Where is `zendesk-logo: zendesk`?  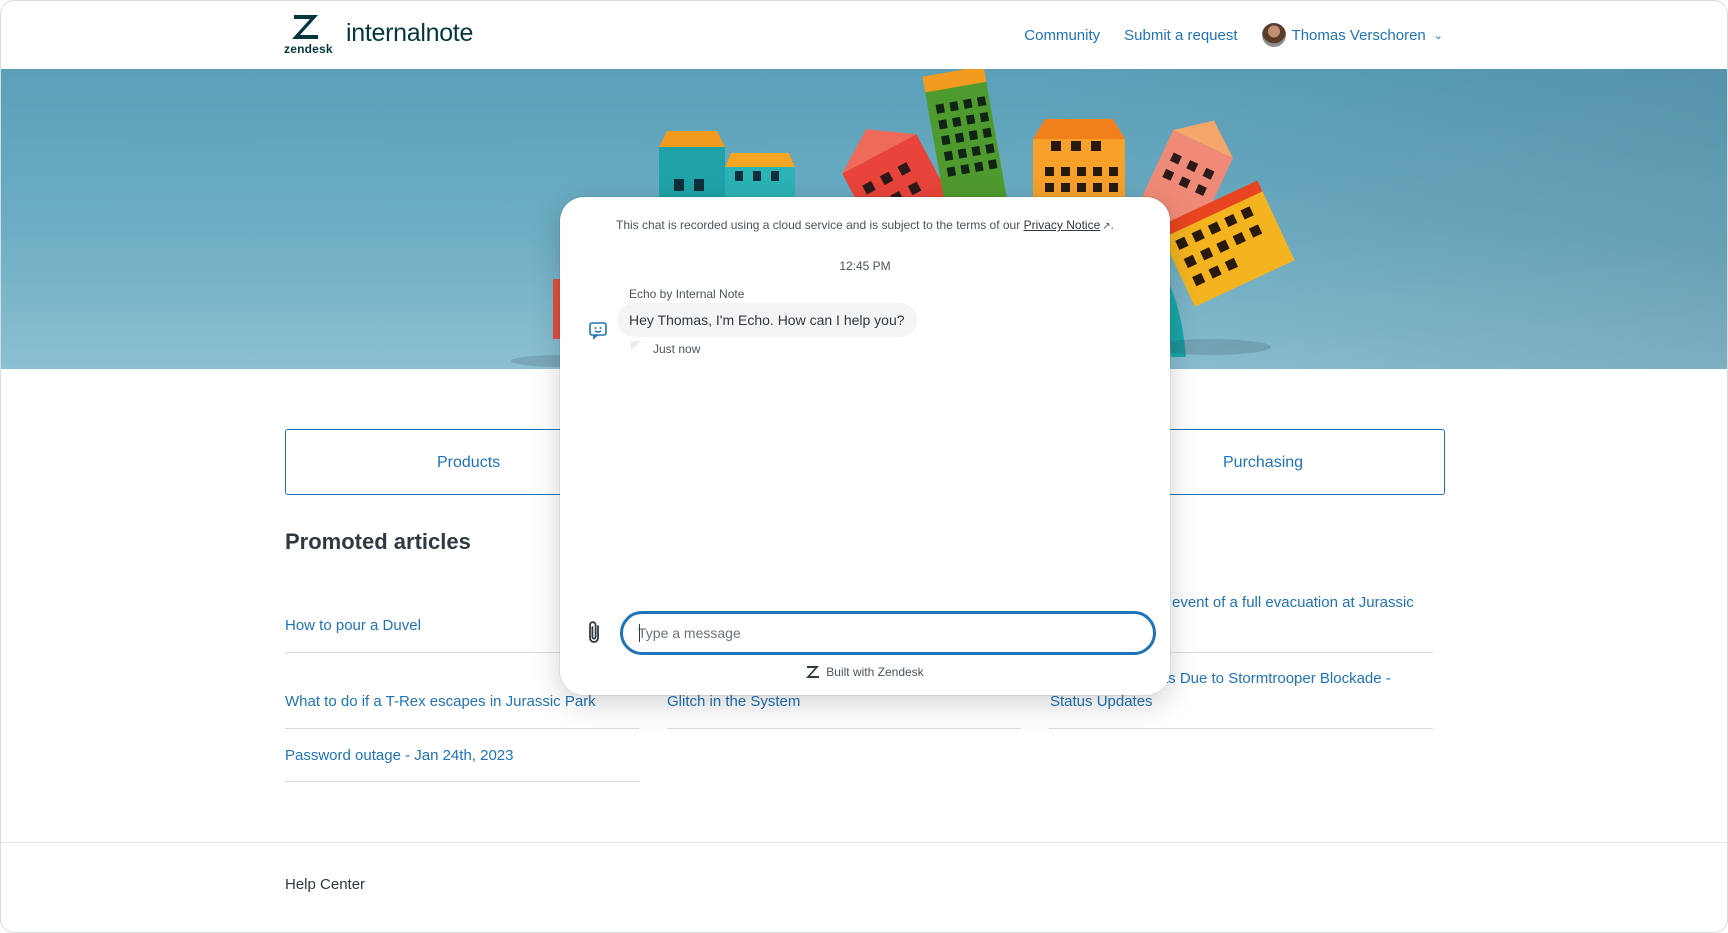
zendesk-logo: zendesk is located at coordinates (312, 34).